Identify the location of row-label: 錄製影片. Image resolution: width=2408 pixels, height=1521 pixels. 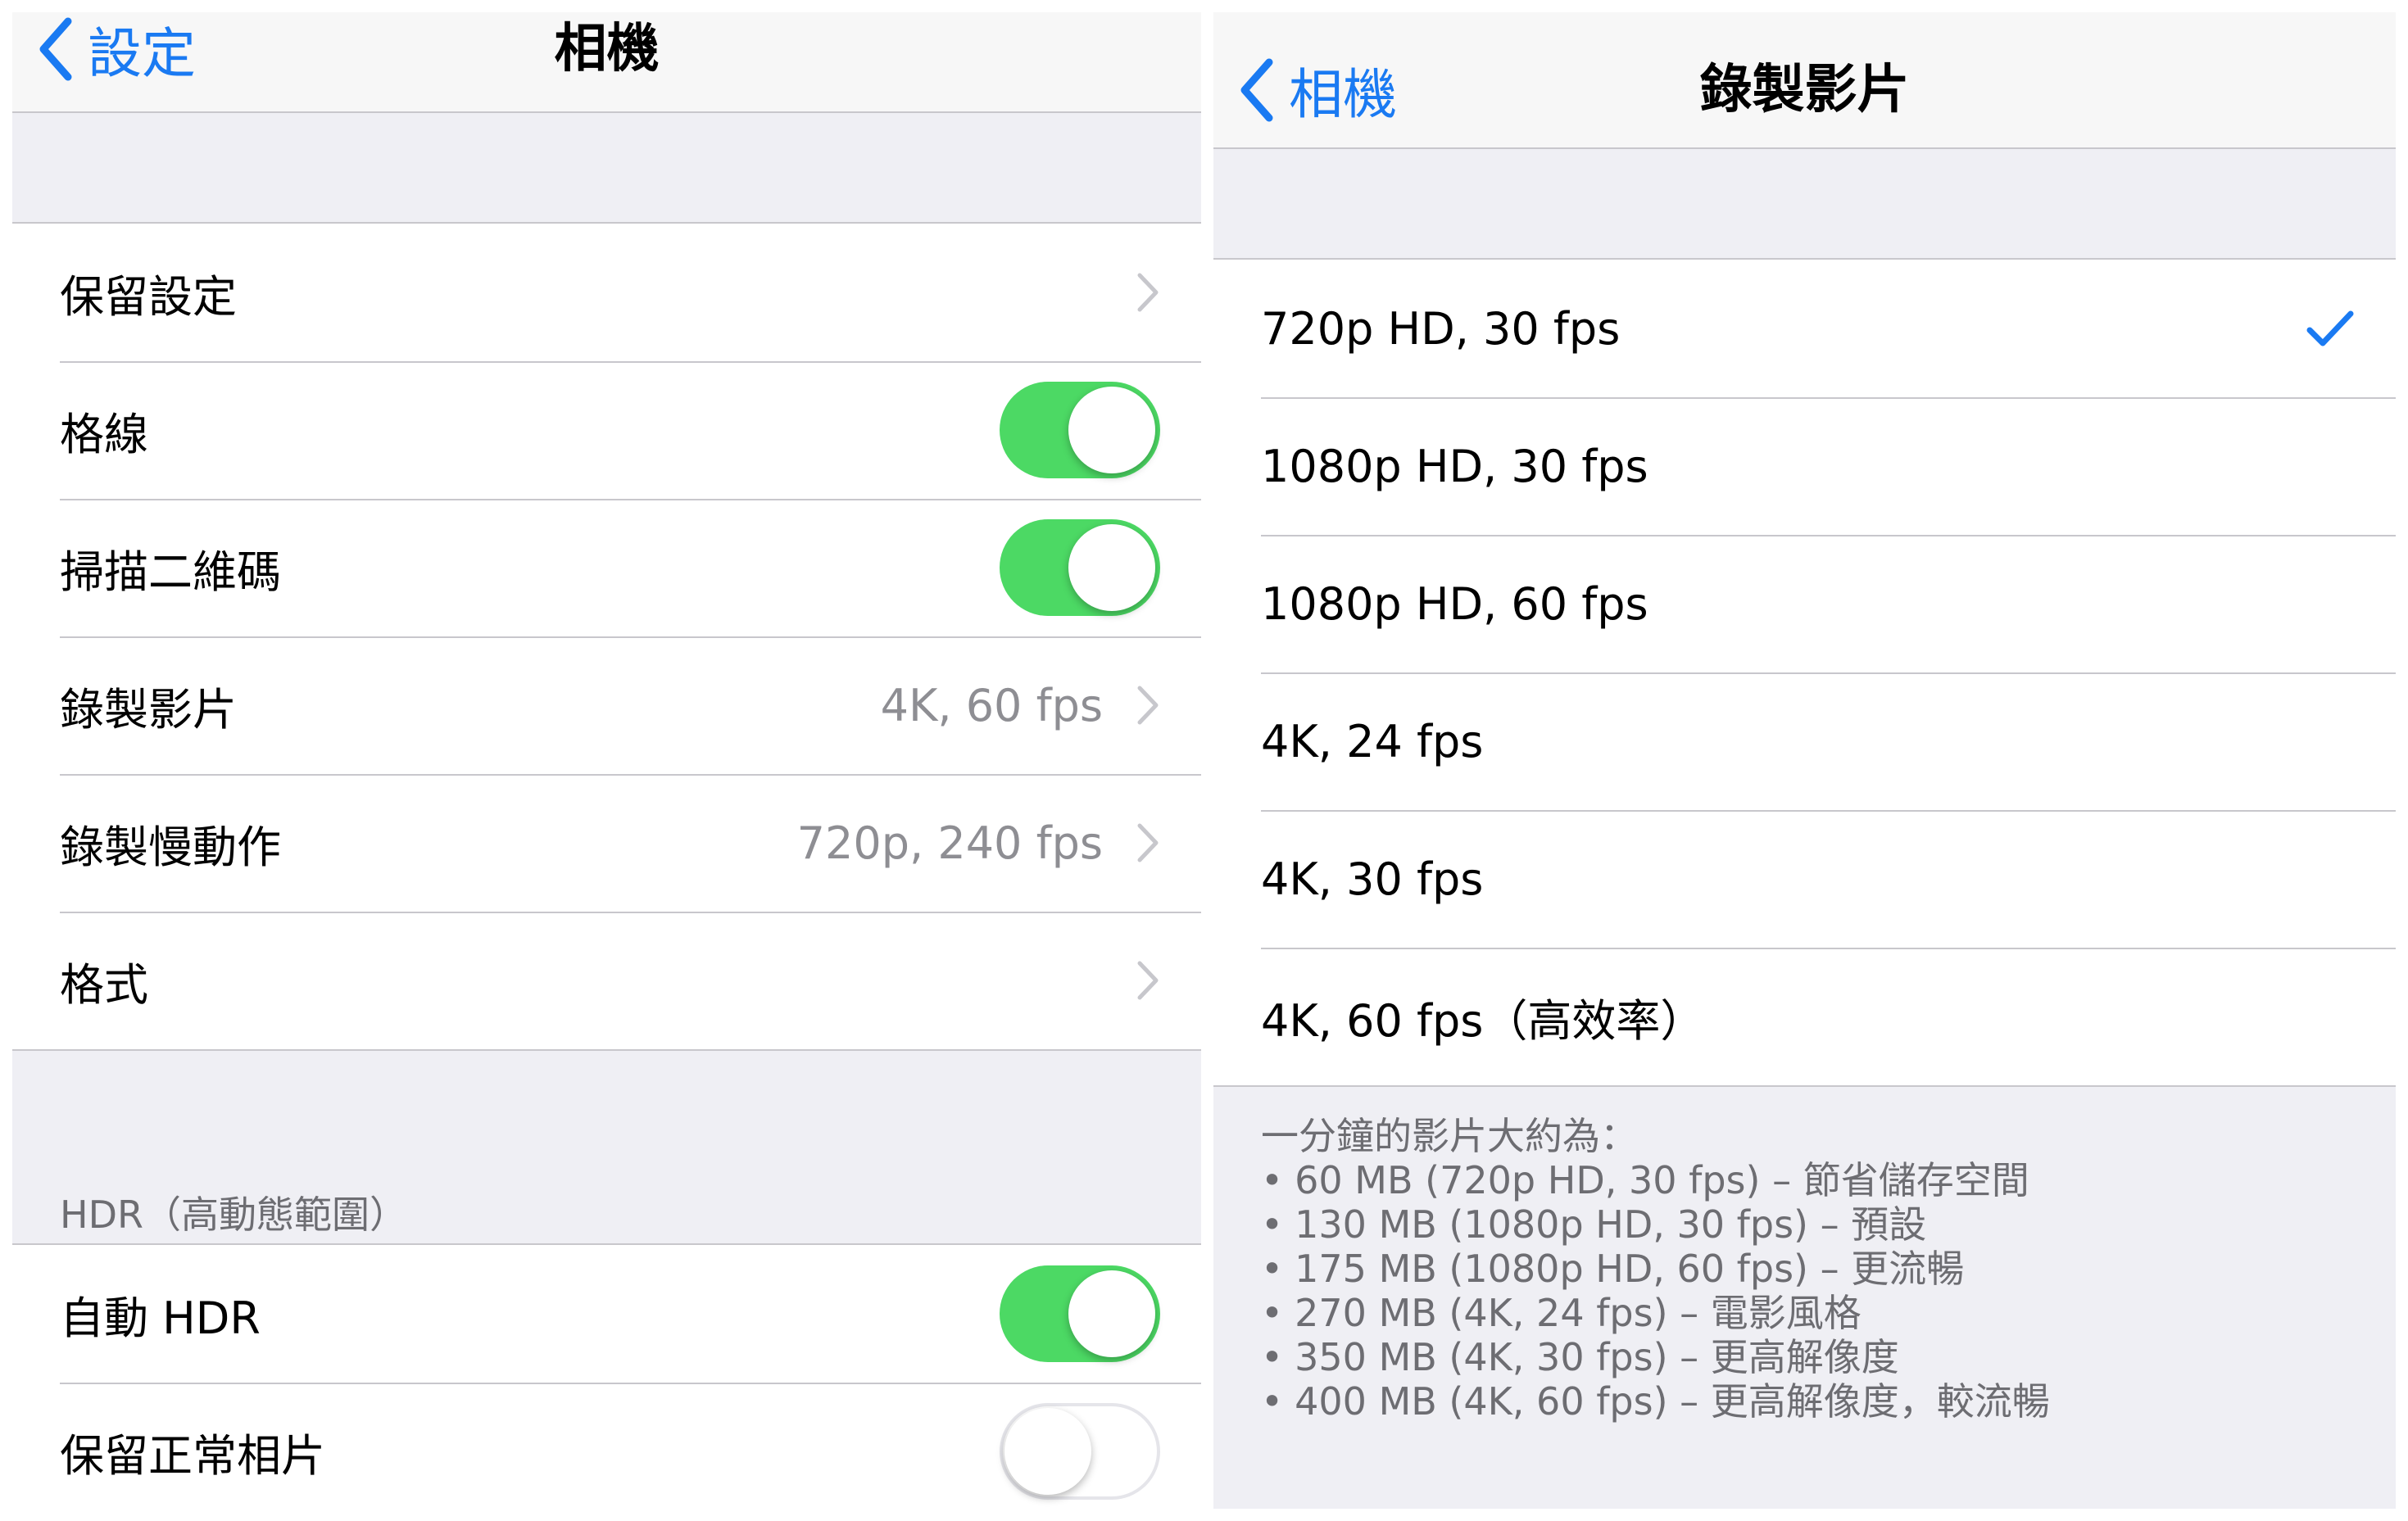
(149, 709).